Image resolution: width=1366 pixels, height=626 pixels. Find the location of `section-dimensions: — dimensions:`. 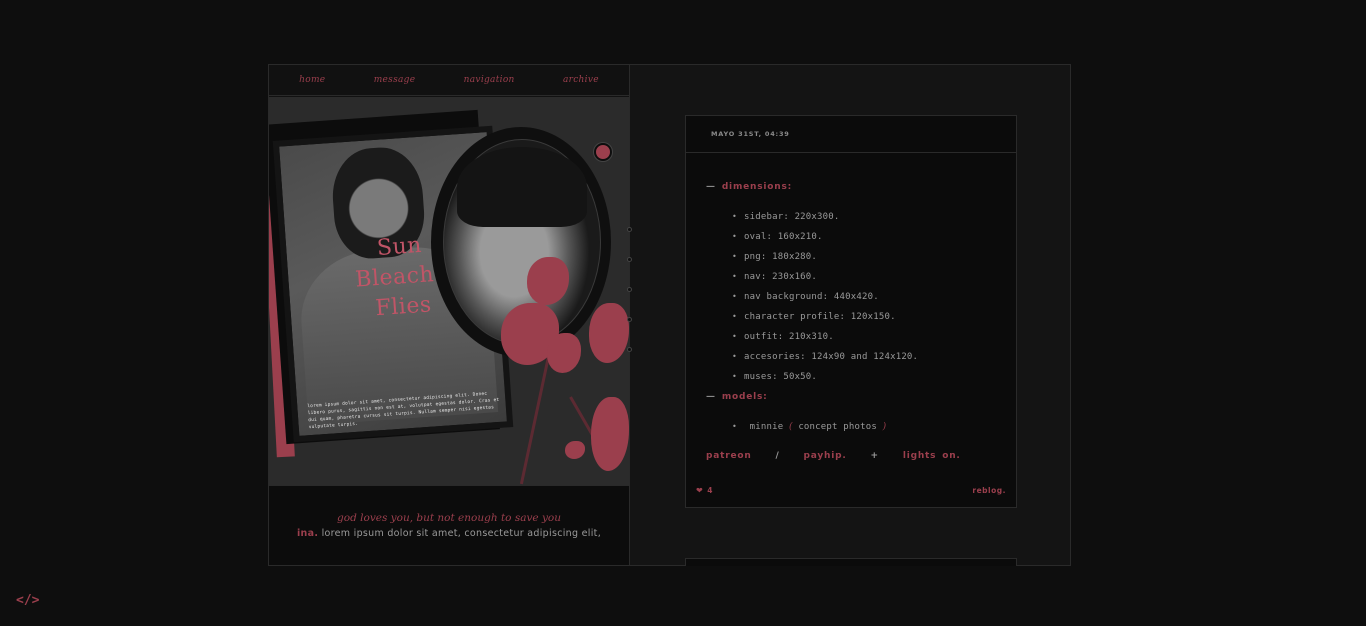

section-dimensions: — dimensions: is located at coordinates (749, 187).